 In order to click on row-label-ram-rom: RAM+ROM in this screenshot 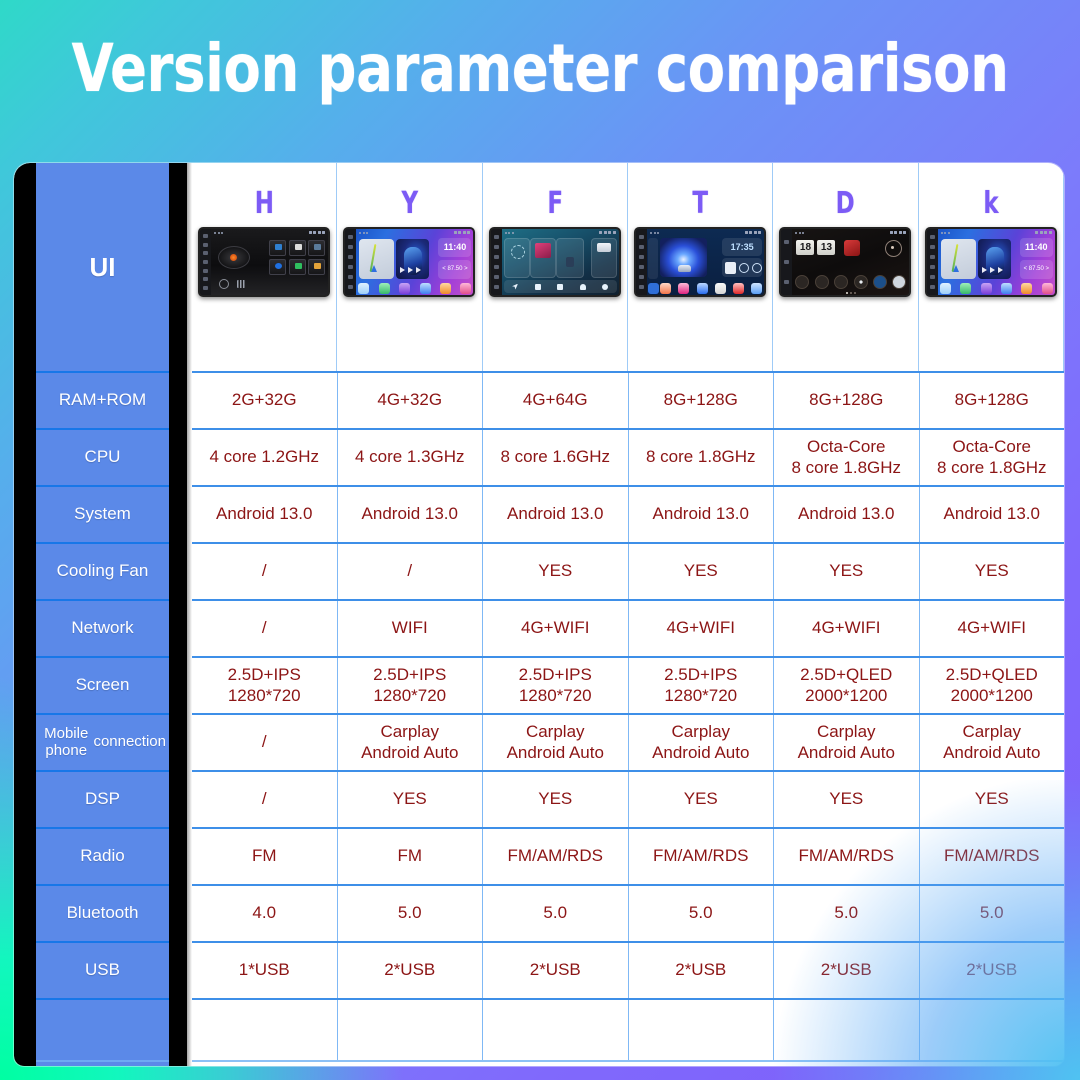, I will do `click(102, 401)`.